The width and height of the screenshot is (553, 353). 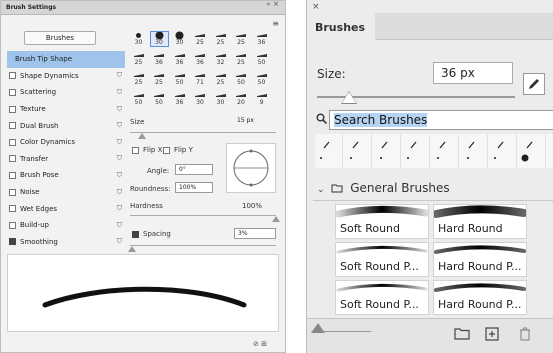 What do you see at coordinates (194, 187) in the screenshot?
I see `roundness-field: 100%` at bounding box center [194, 187].